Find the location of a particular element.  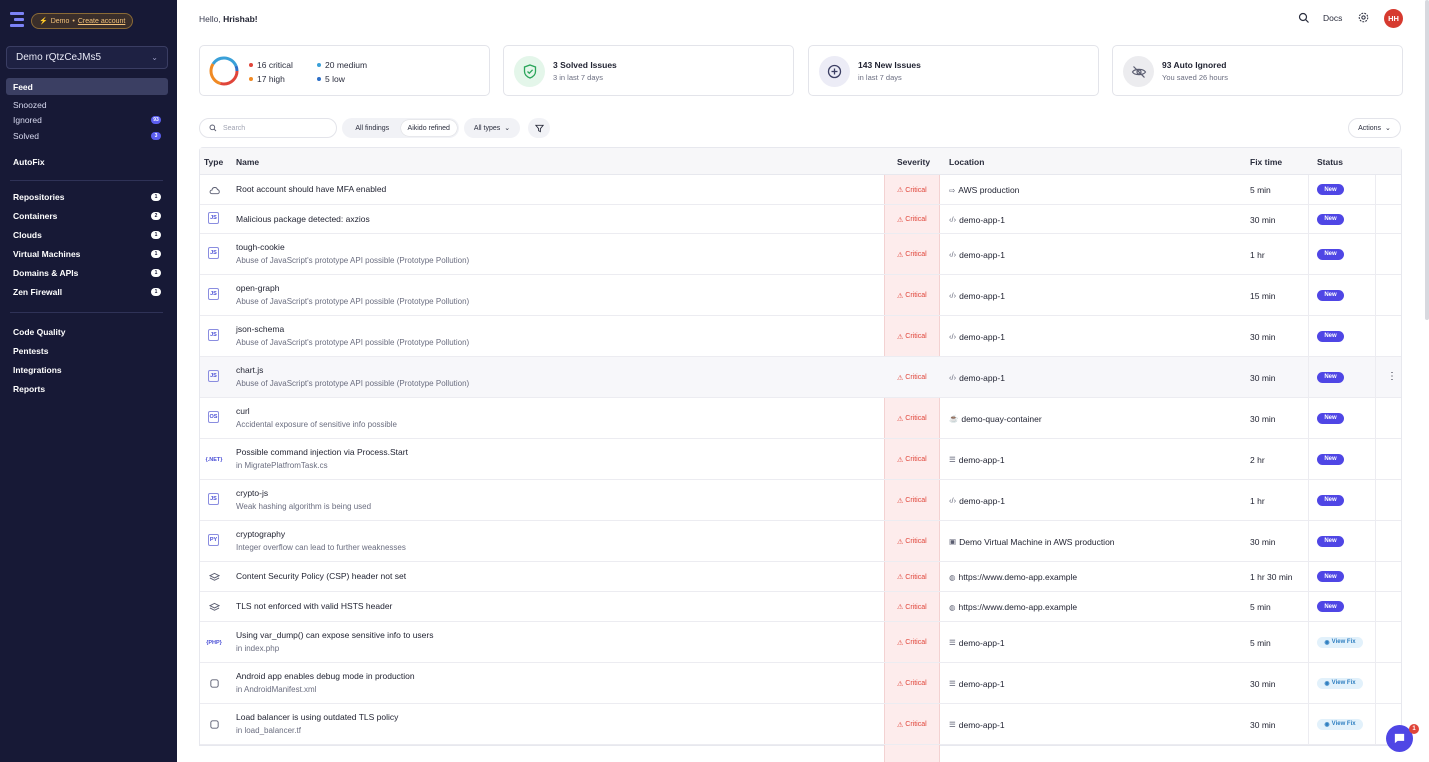

sidebar-item-containers: Containers 2 is located at coordinates (87, 216).